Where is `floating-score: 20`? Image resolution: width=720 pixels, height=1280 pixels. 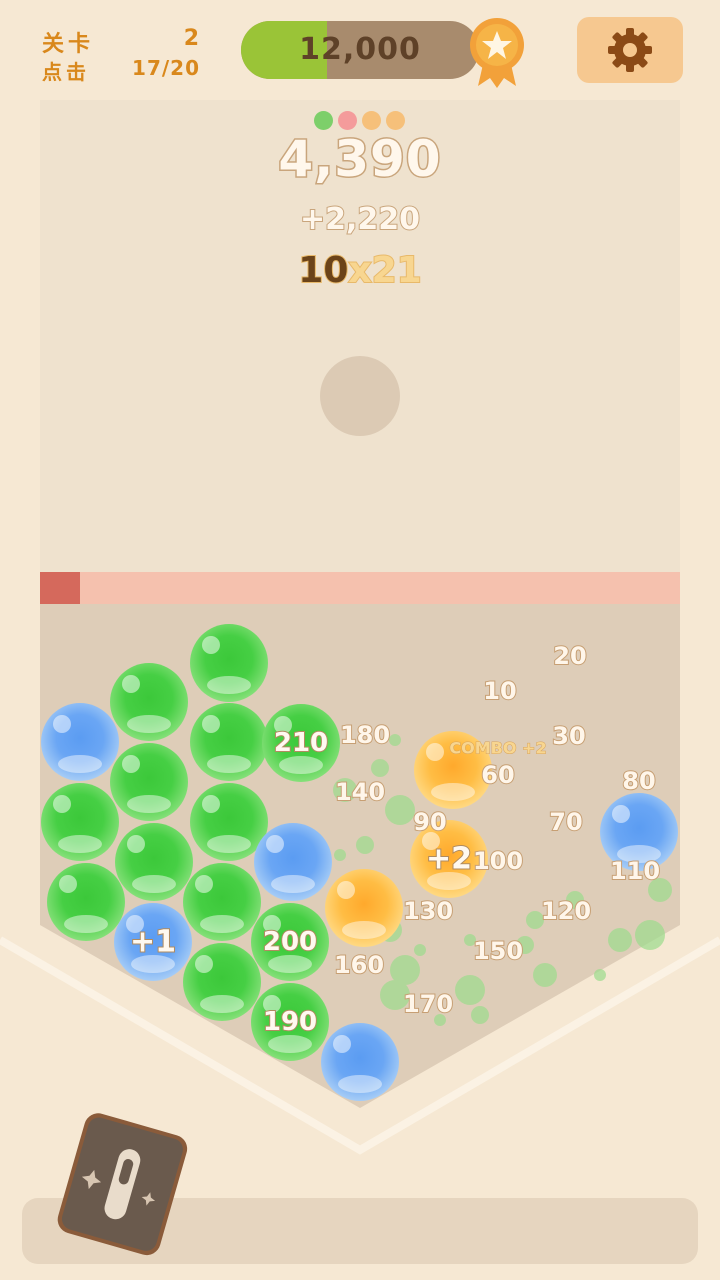 floating-score: 20 is located at coordinates (569, 656).